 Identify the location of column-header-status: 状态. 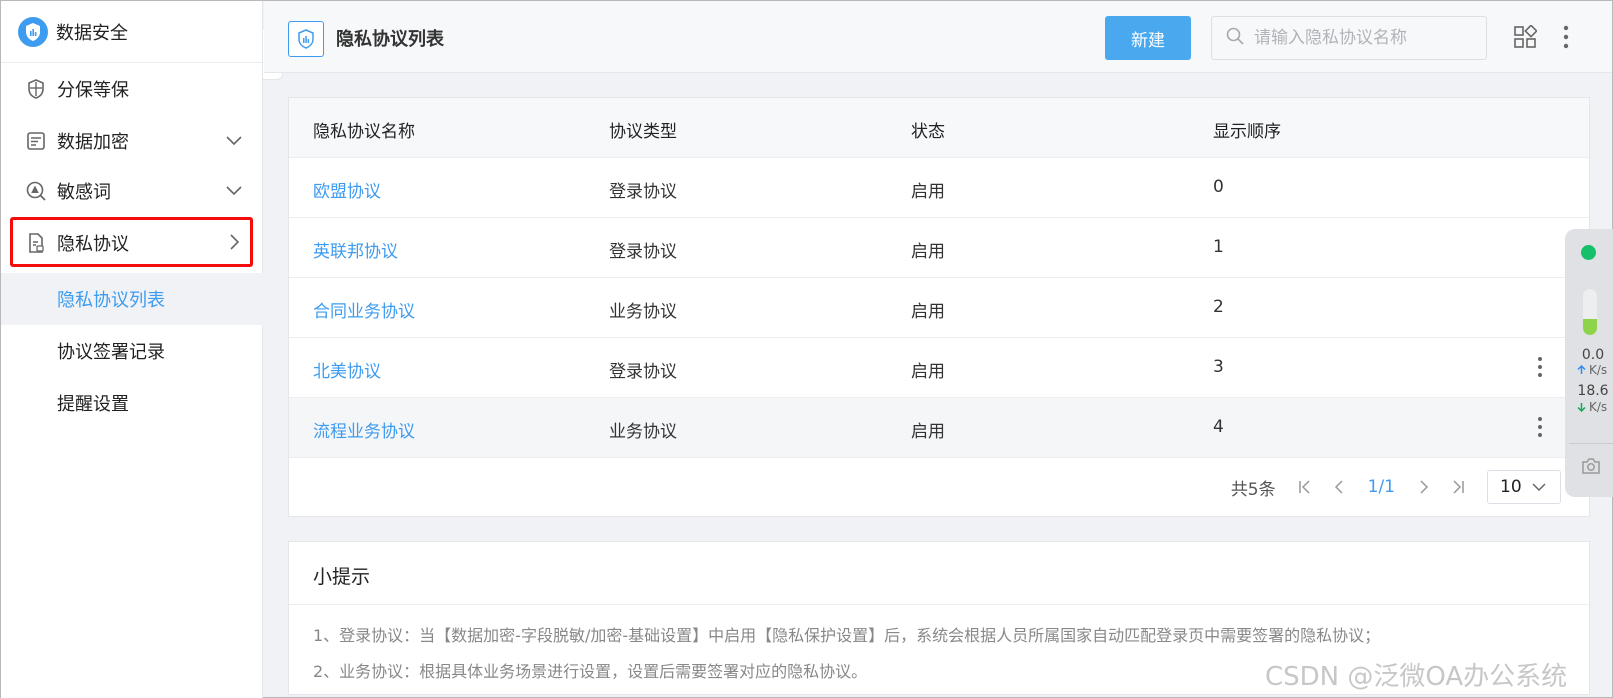
(928, 132).